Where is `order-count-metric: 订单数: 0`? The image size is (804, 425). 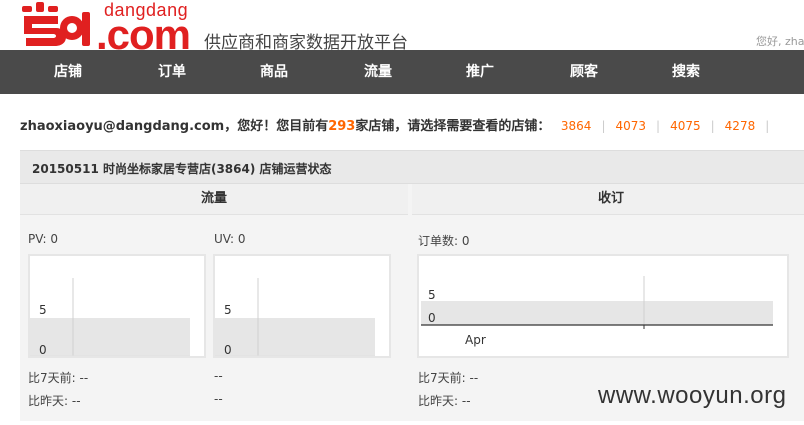
order-count-metric: 订单数: 0 is located at coordinates (444, 241).